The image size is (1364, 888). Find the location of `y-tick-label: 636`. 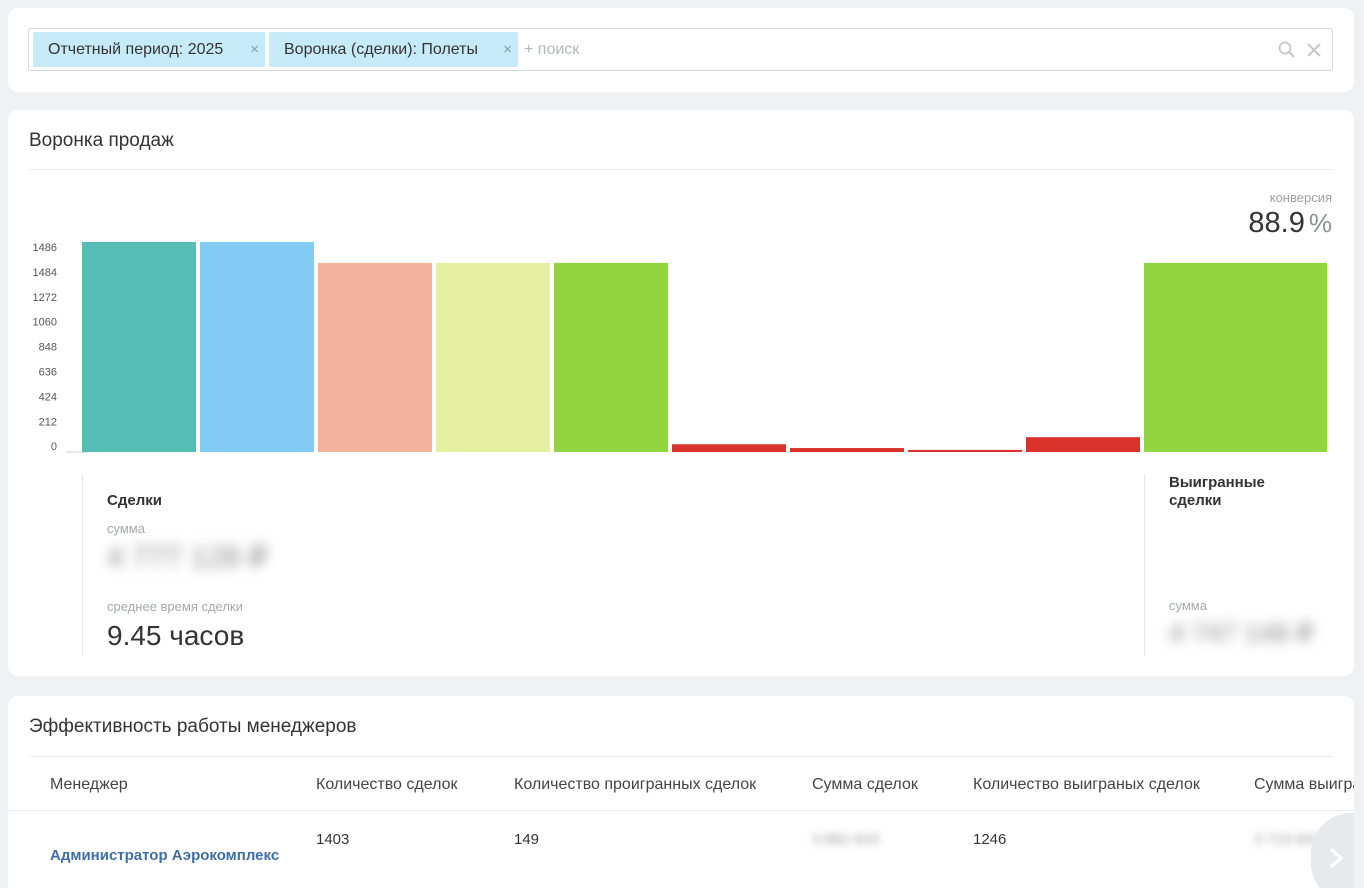

y-tick-label: 636 is located at coordinates (48, 373).